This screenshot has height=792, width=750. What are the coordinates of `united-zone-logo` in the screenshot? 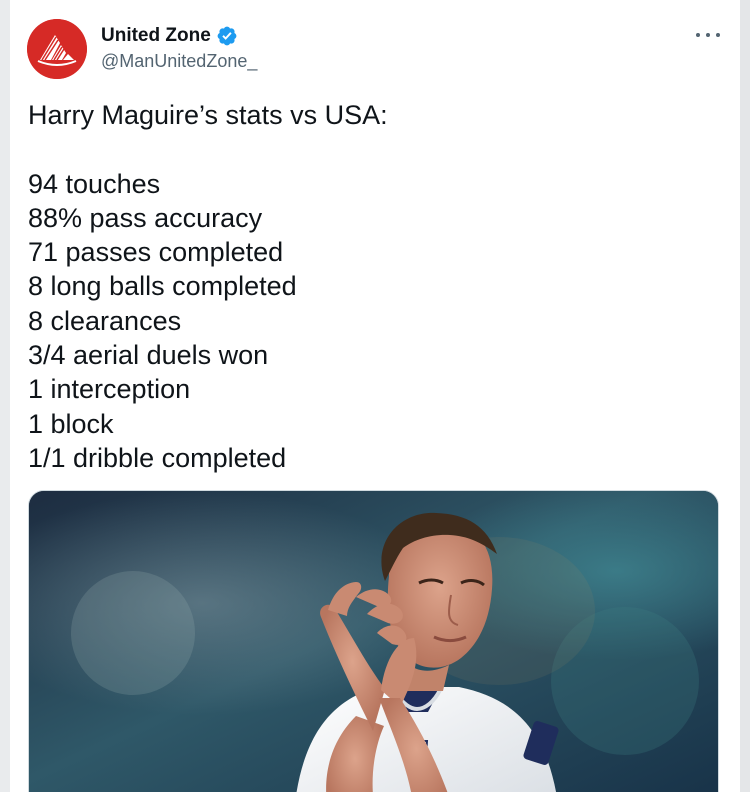 It's located at (57, 49).